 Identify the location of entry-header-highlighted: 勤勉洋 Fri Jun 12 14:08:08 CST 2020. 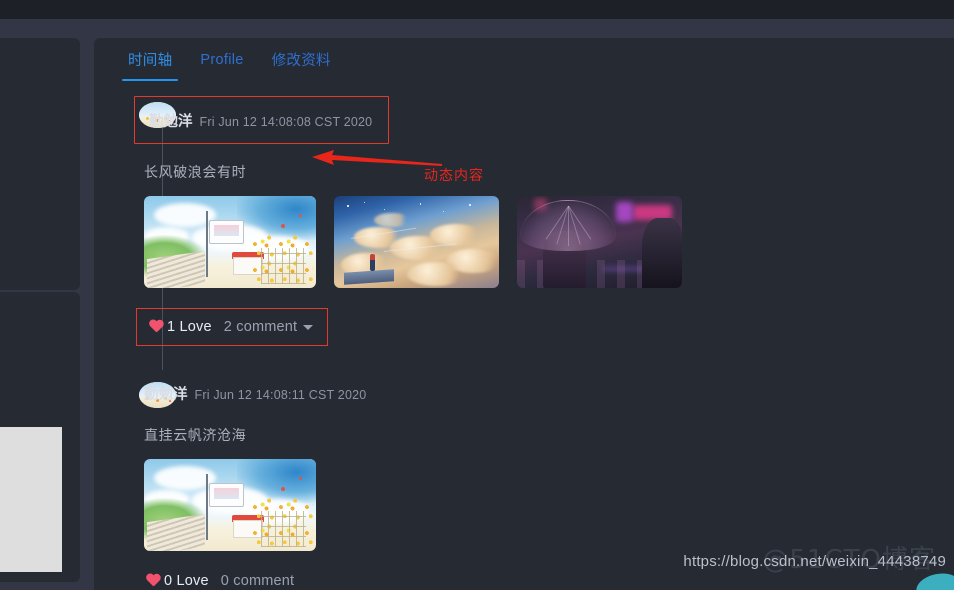
(262, 120).